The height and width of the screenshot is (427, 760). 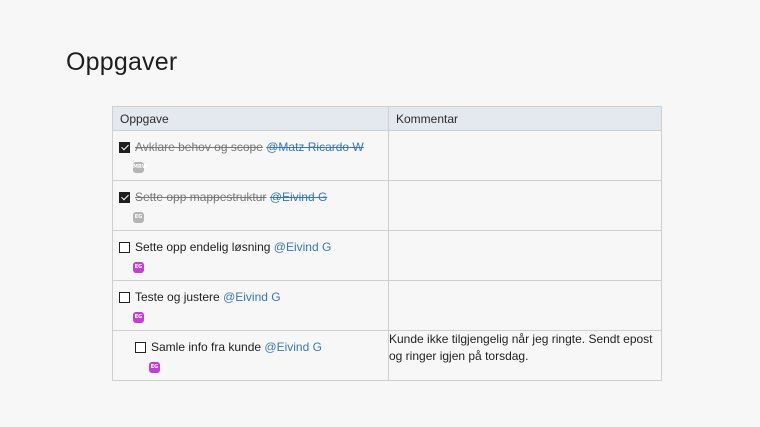 I want to click on task-item: Avklare behov og scope @Matz Ricardo W, so click(x=253, y=147).